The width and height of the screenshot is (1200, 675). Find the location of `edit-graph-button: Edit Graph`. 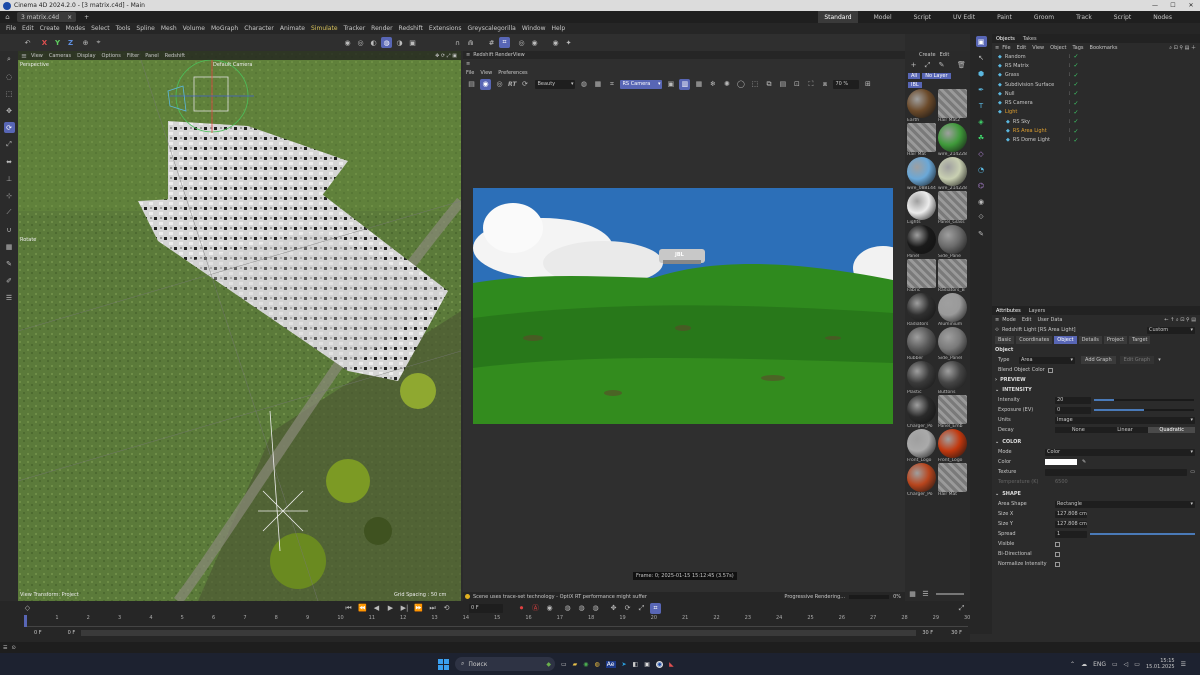

edit-graph-button: Edit Graph is located at coordinates (1137, 360).